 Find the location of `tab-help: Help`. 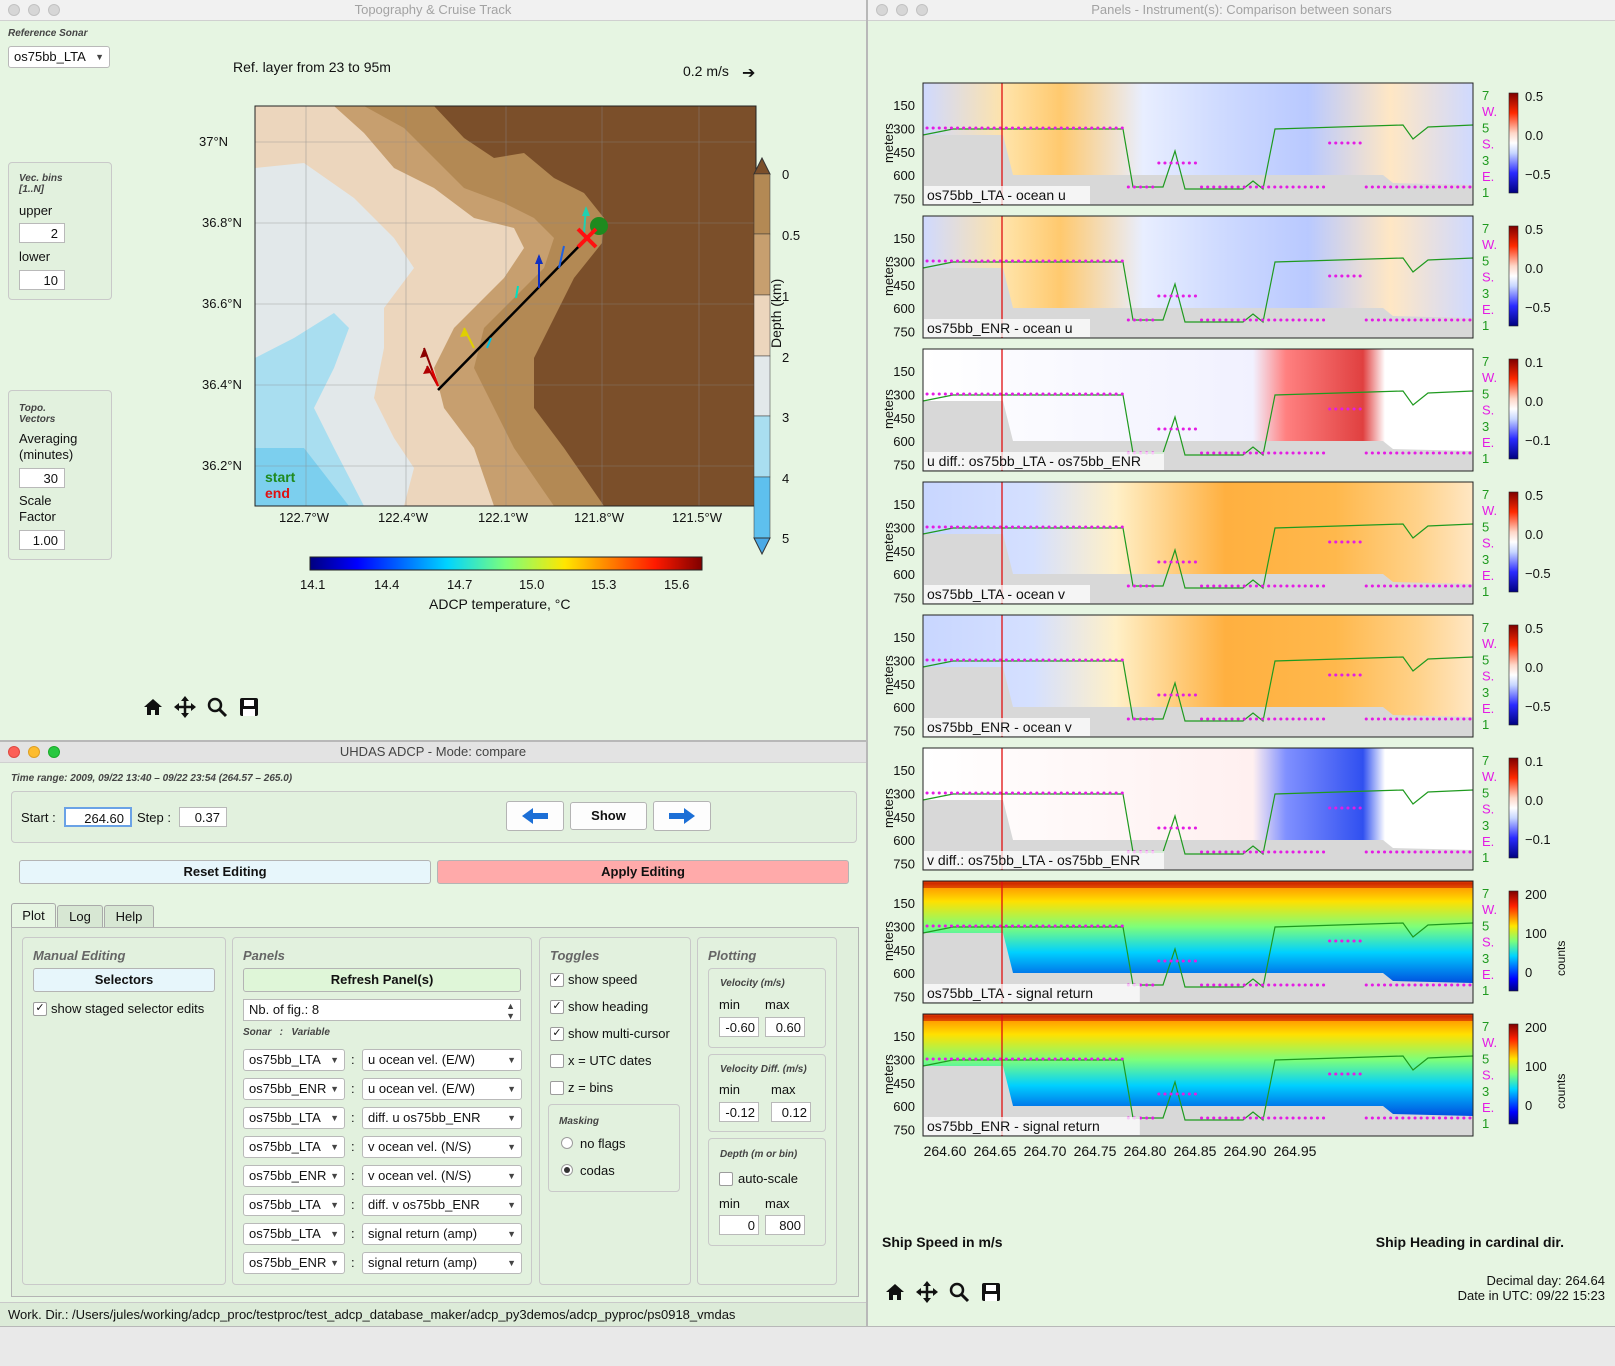

tab-help: Help is located at coordinates (129, 916).